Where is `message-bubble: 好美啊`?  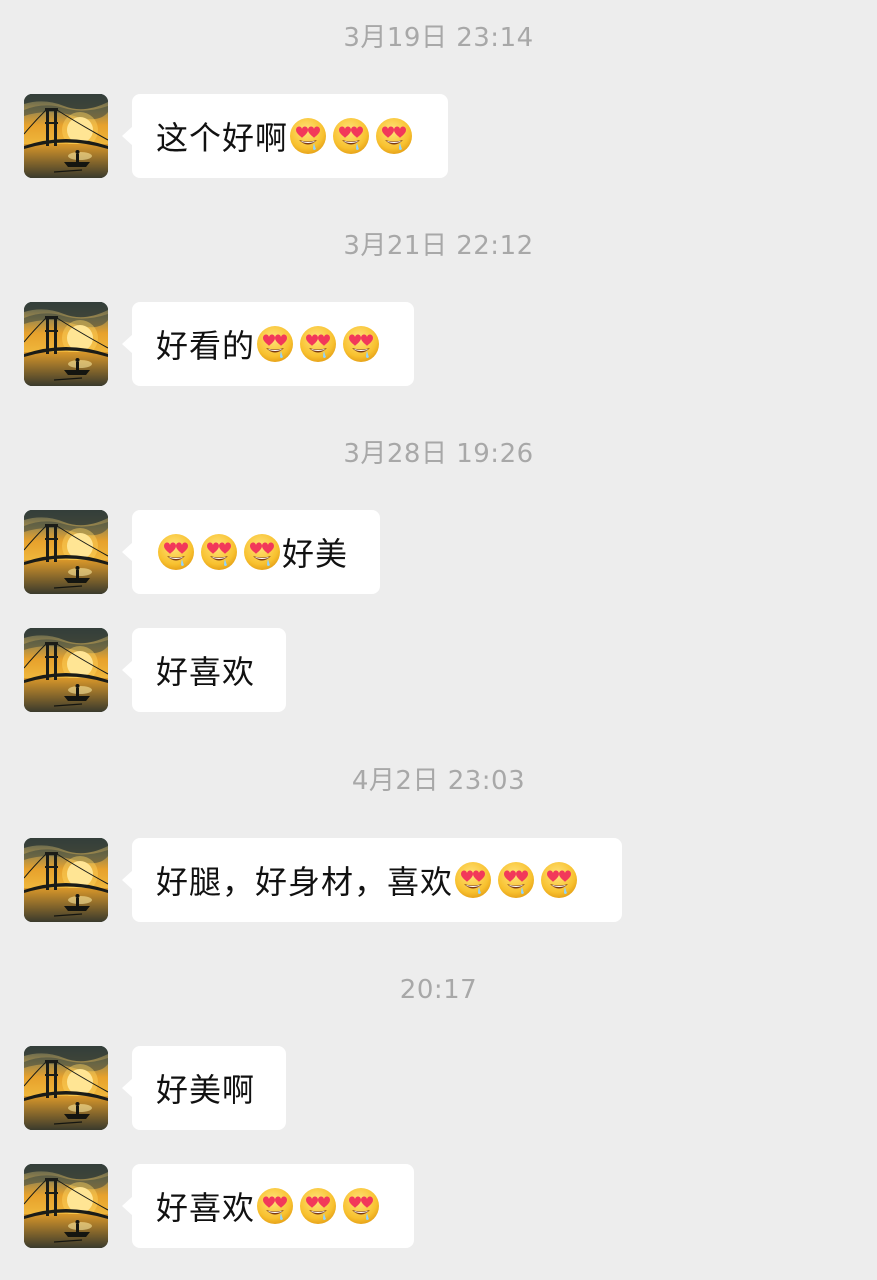
message-bubble: 好美啊 is located at coordinates (204, 1088).